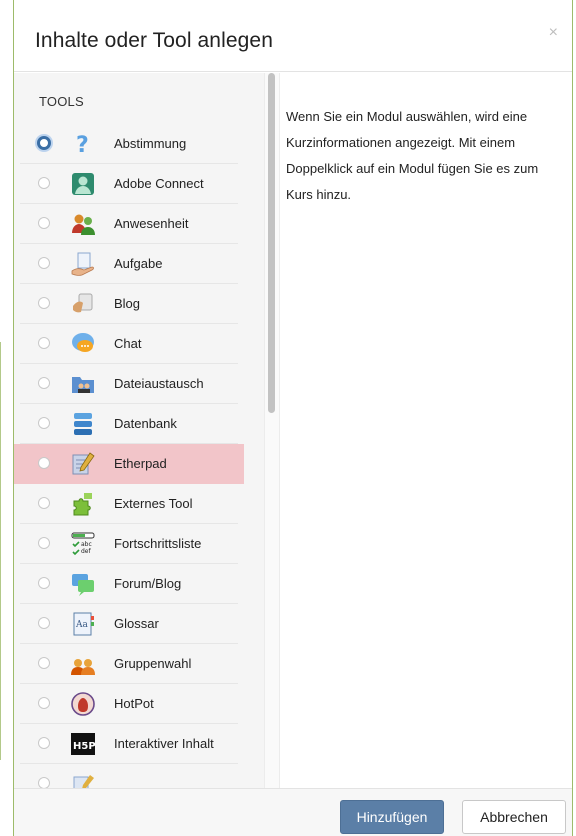  I want to click on tool-label: Dateiaustausch, so click(159, 383).